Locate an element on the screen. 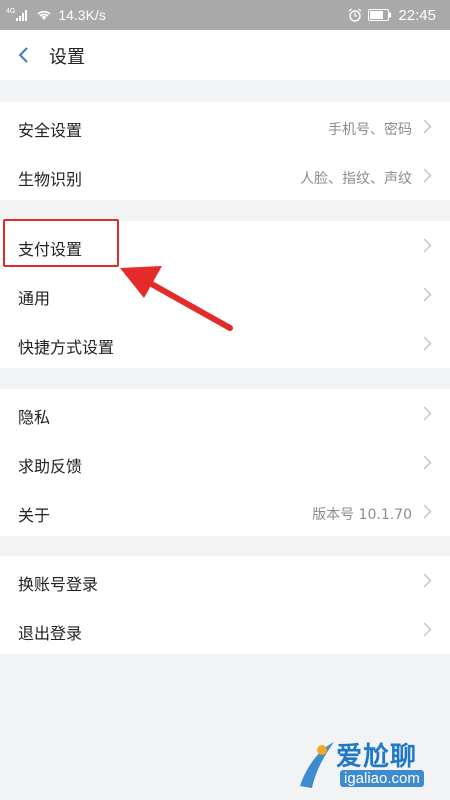 The height and width of the screenshot is (800, 450). row-help-feedback: 求助反馈 is located at coordinates (225, 462).